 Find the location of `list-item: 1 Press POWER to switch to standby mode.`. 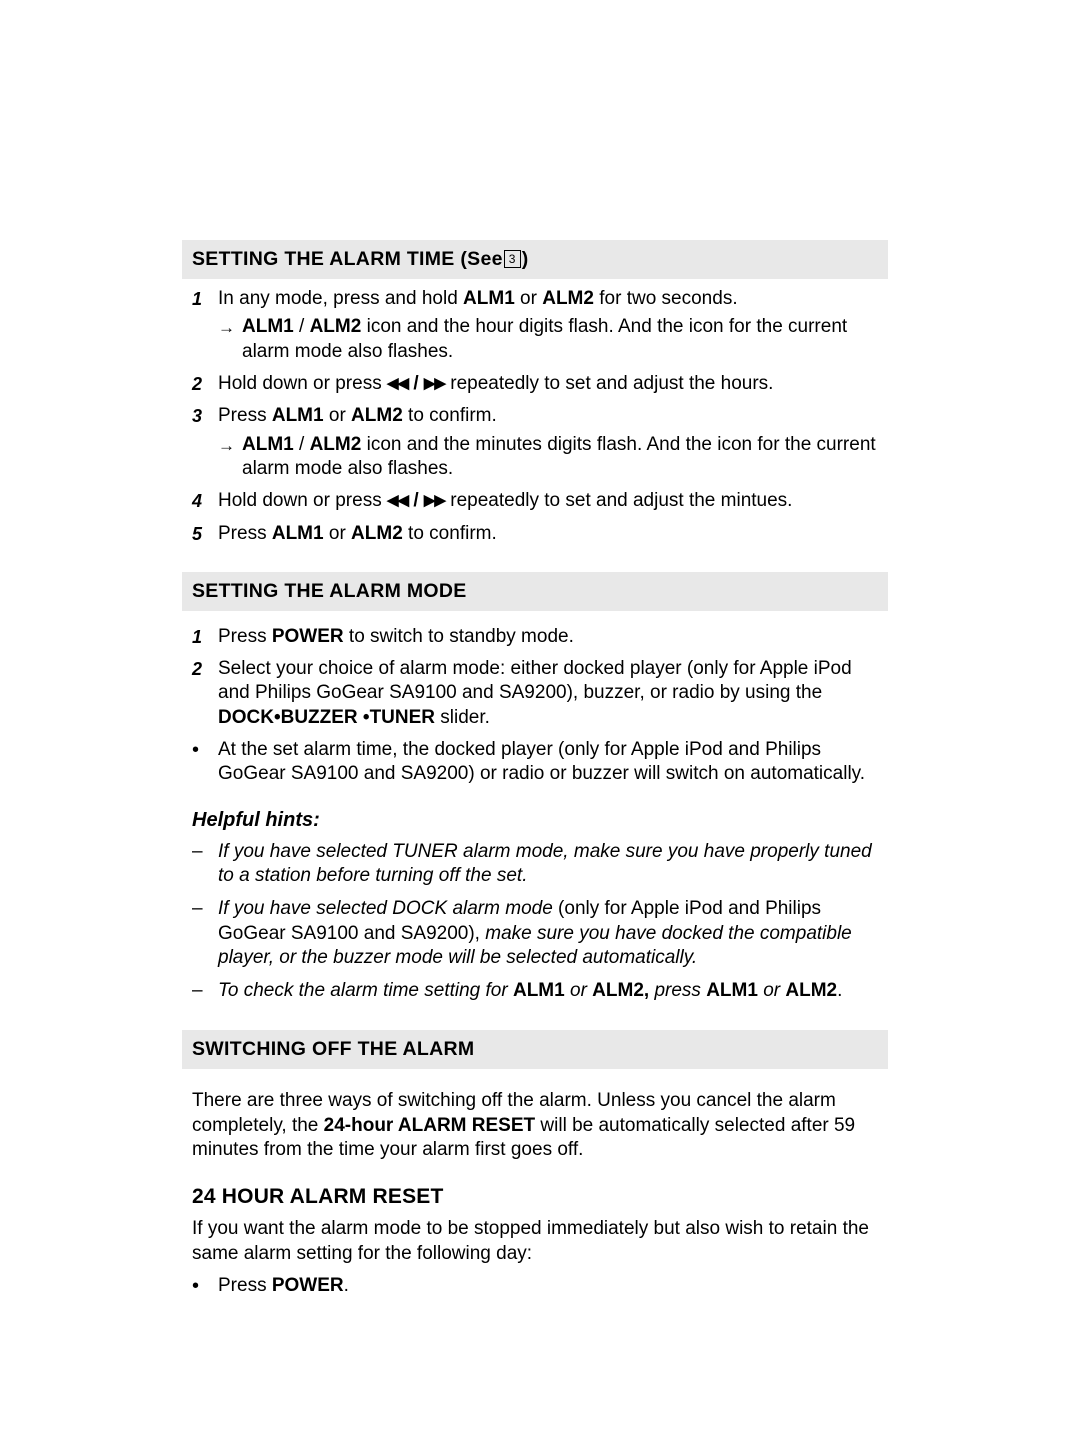

list-item: 1 Press POWER to switch to standby mode. is located at coordinates (540, 637).